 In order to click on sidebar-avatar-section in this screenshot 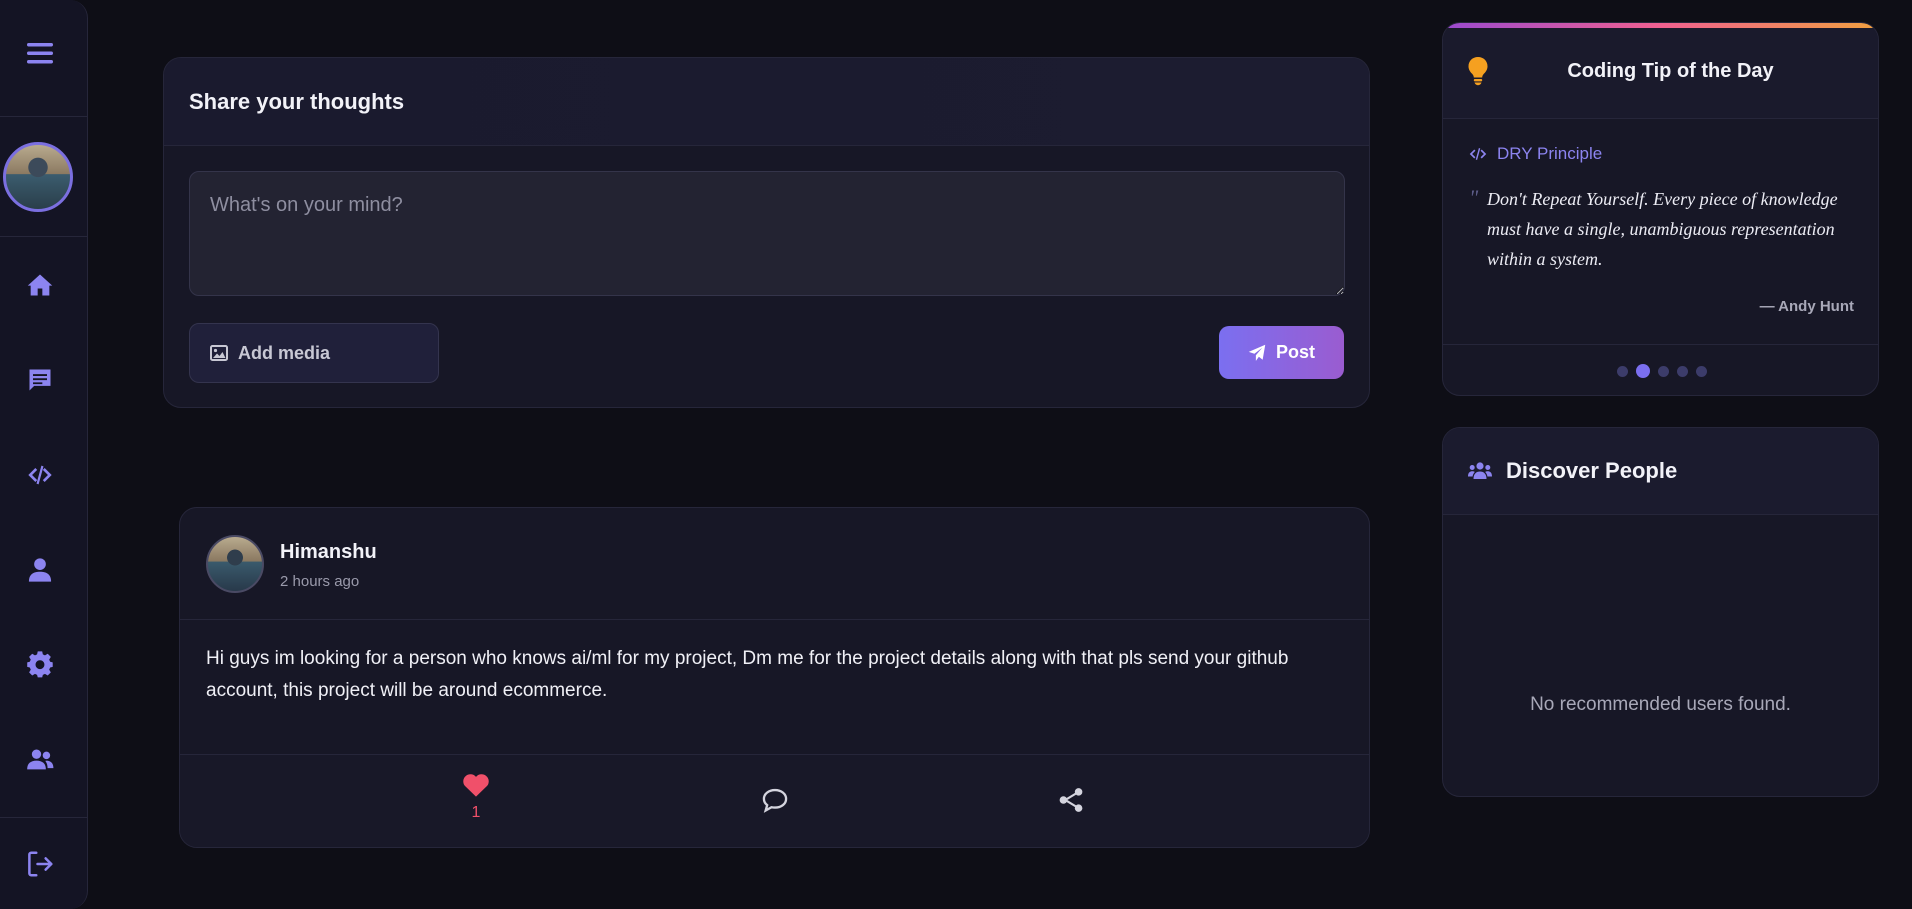, I will do `click(43, 177)`.